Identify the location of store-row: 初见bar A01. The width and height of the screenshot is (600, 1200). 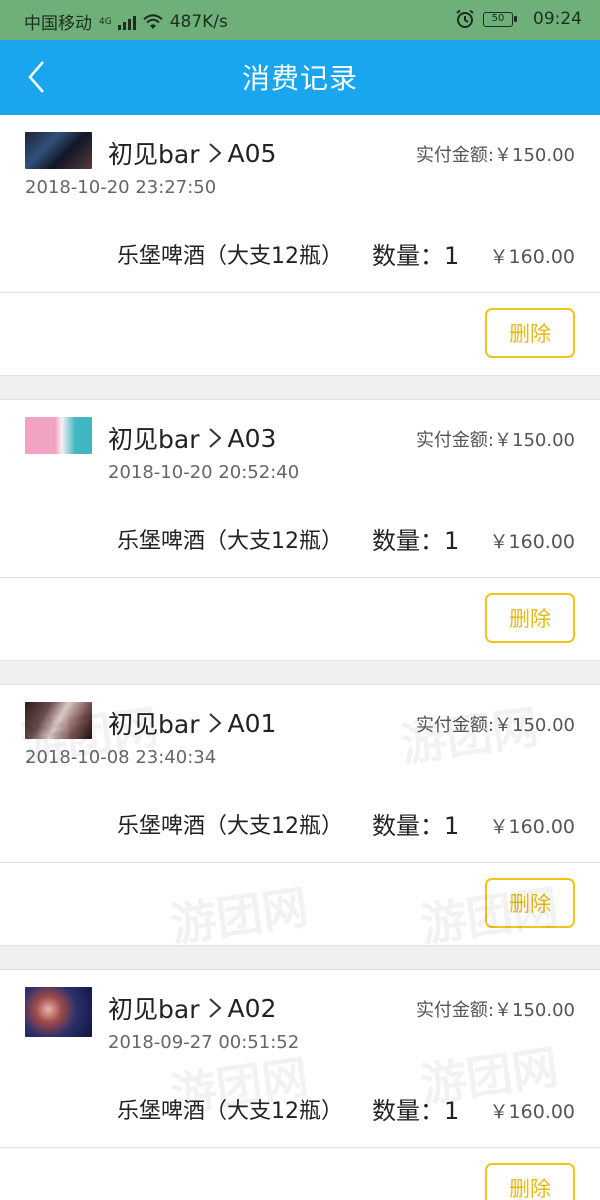
(192, 723).